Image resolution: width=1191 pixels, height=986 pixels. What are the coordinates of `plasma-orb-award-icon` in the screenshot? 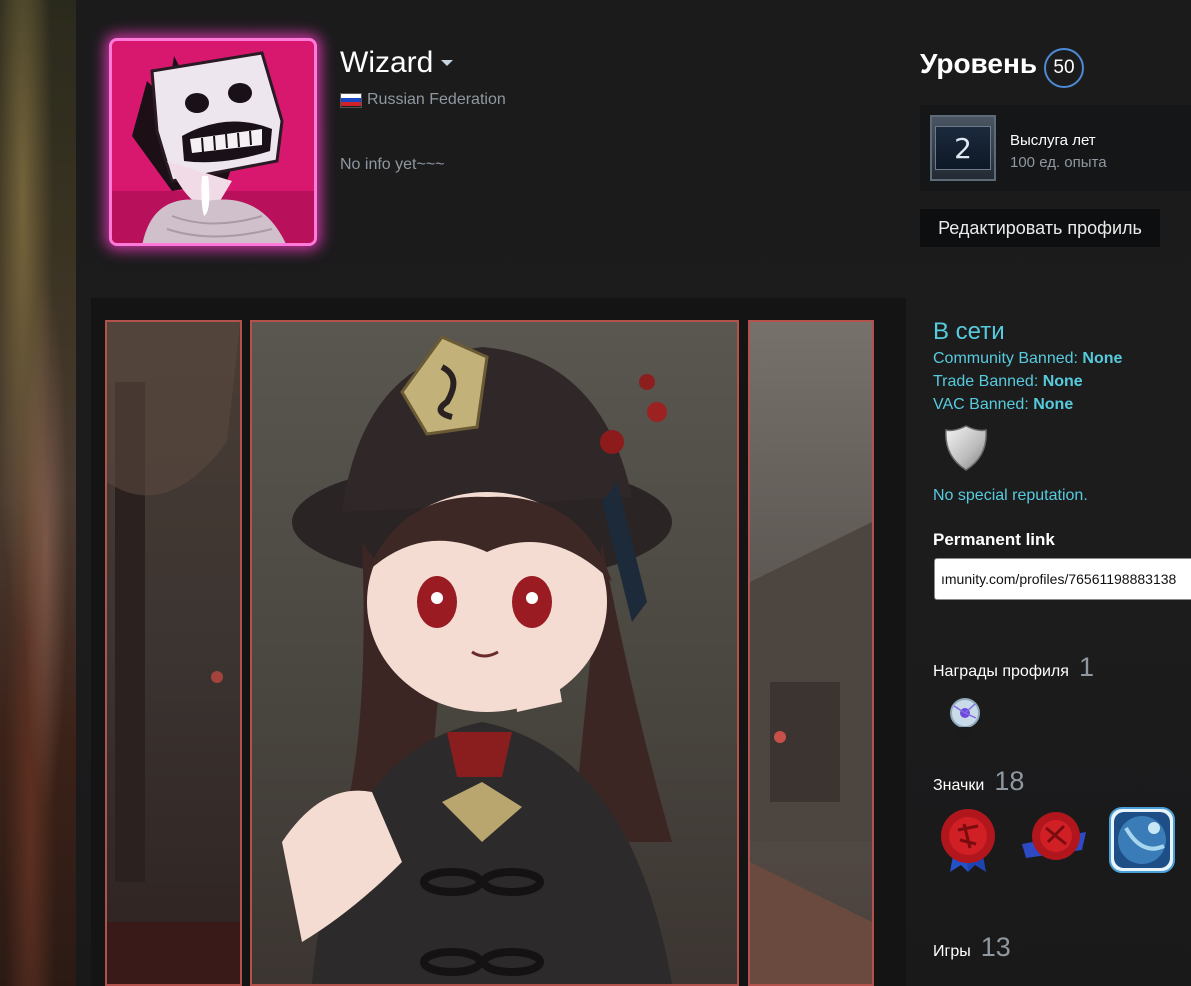 It's located at (965, 719).